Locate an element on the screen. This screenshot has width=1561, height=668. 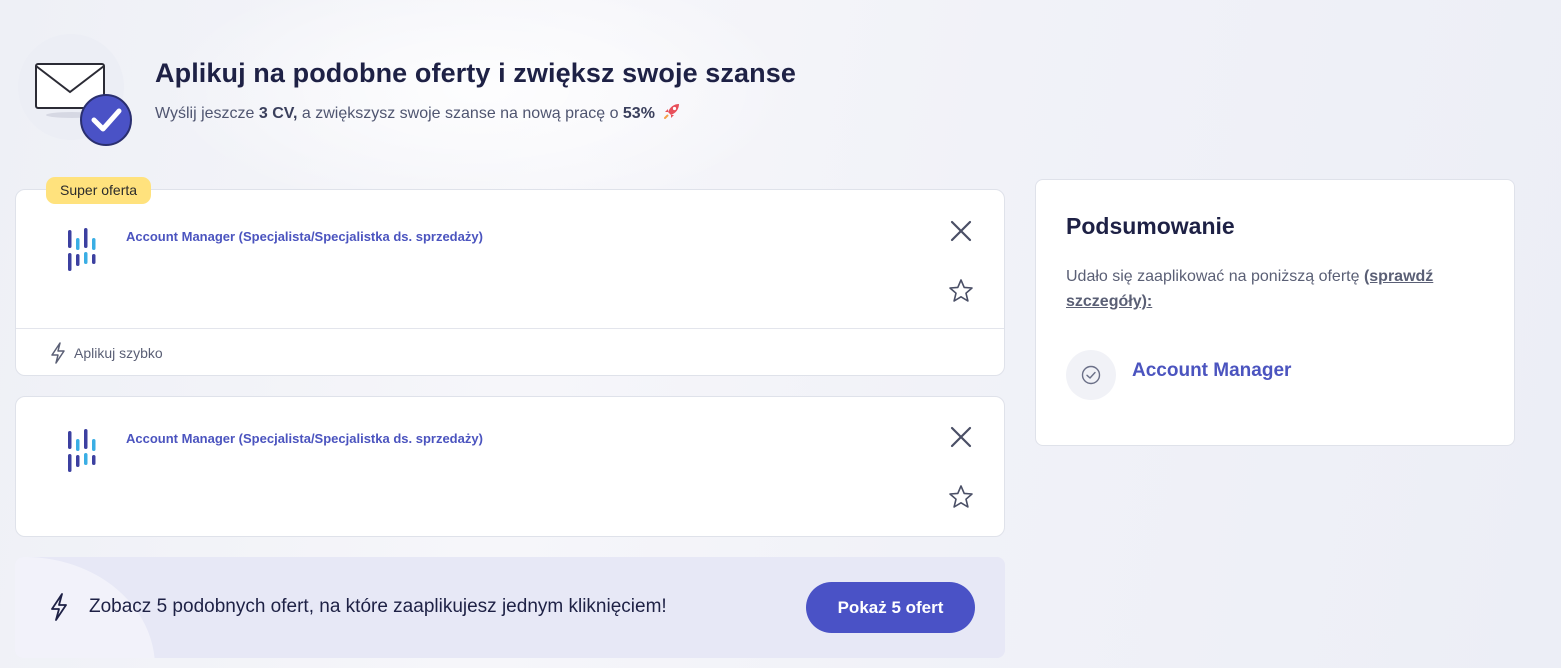
applied-offer-title: Account Manager is located at coordinates (1211, 371).